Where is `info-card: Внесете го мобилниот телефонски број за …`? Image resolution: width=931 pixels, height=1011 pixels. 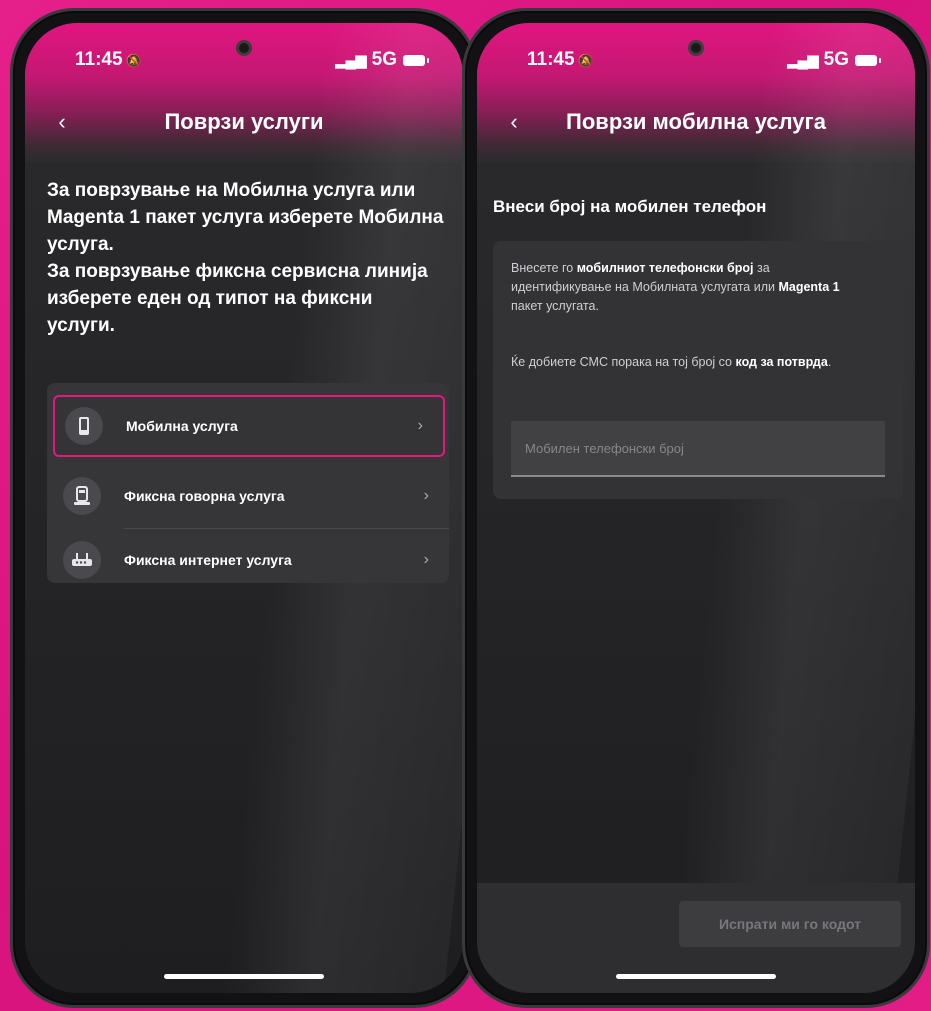 info-card: Внесете го мобилниот телефонски број за … is located at coordinates (698, 370).